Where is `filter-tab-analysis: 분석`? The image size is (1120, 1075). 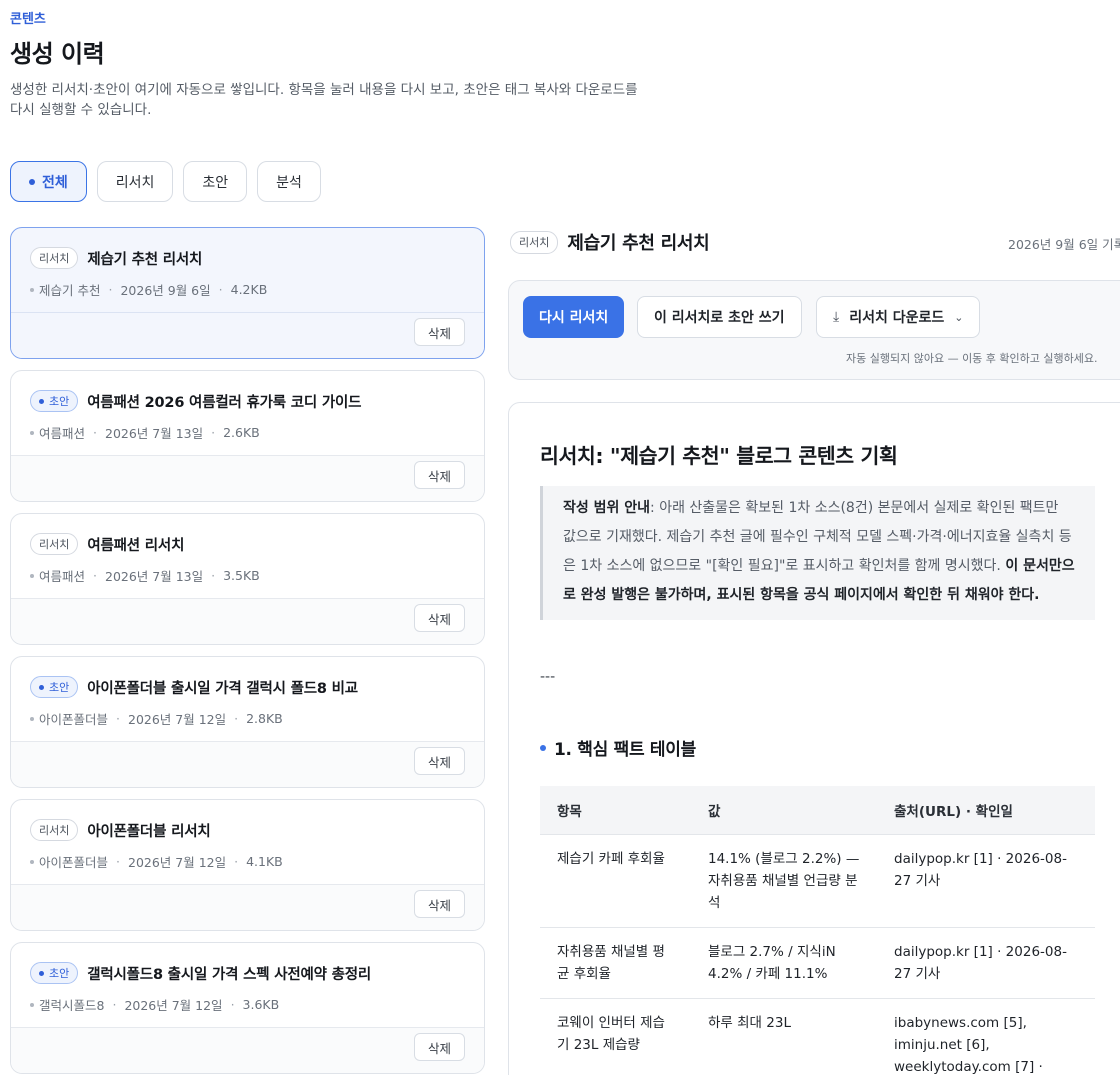 filter-tab-analysis: 분석 is located at coordinates (289, 181).